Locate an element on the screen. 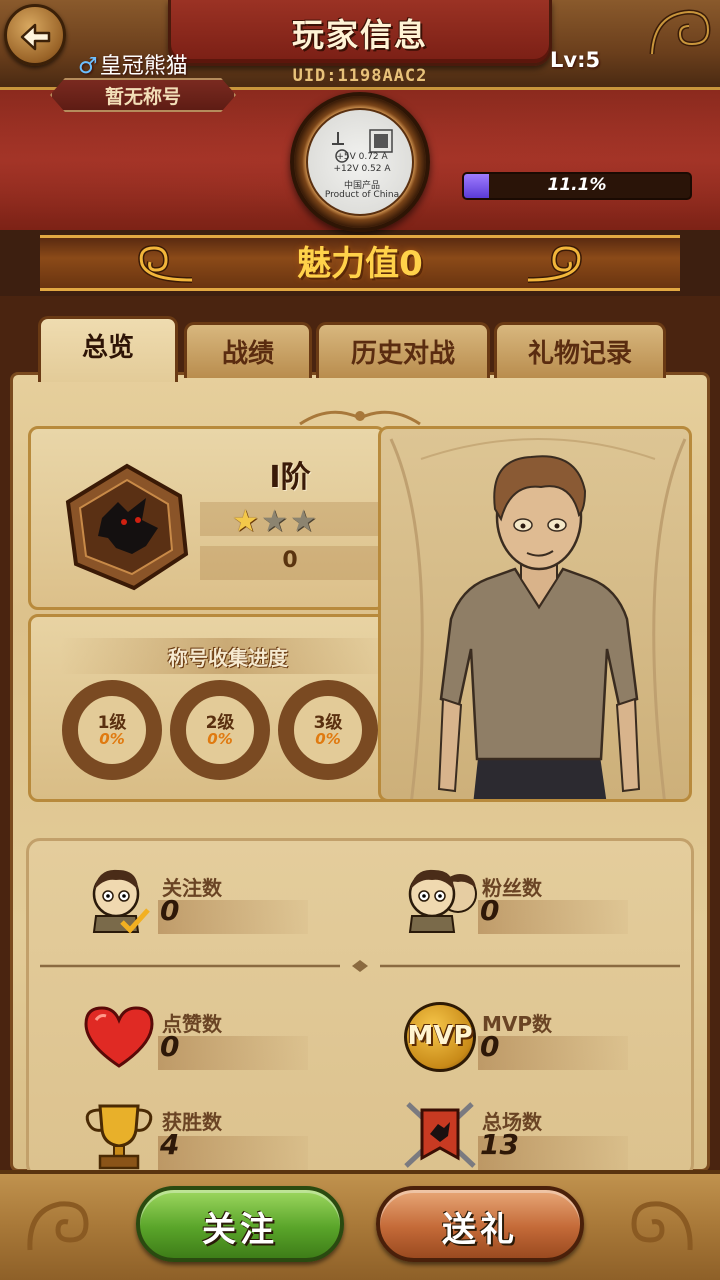 The width and height of the screenshot is (720, 1280). character-portrait is located at coordinates (535, 614).